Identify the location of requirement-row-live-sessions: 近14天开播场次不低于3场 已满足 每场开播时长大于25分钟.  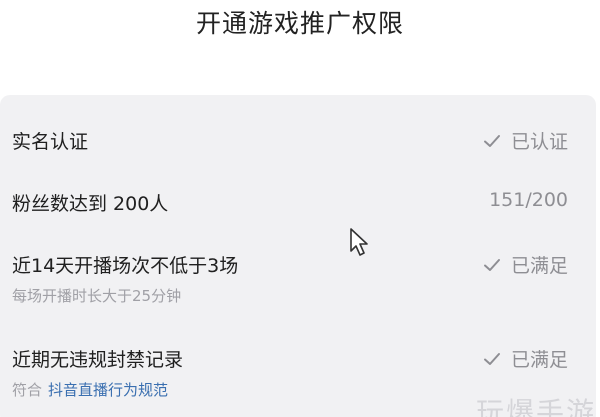
(290, 281).